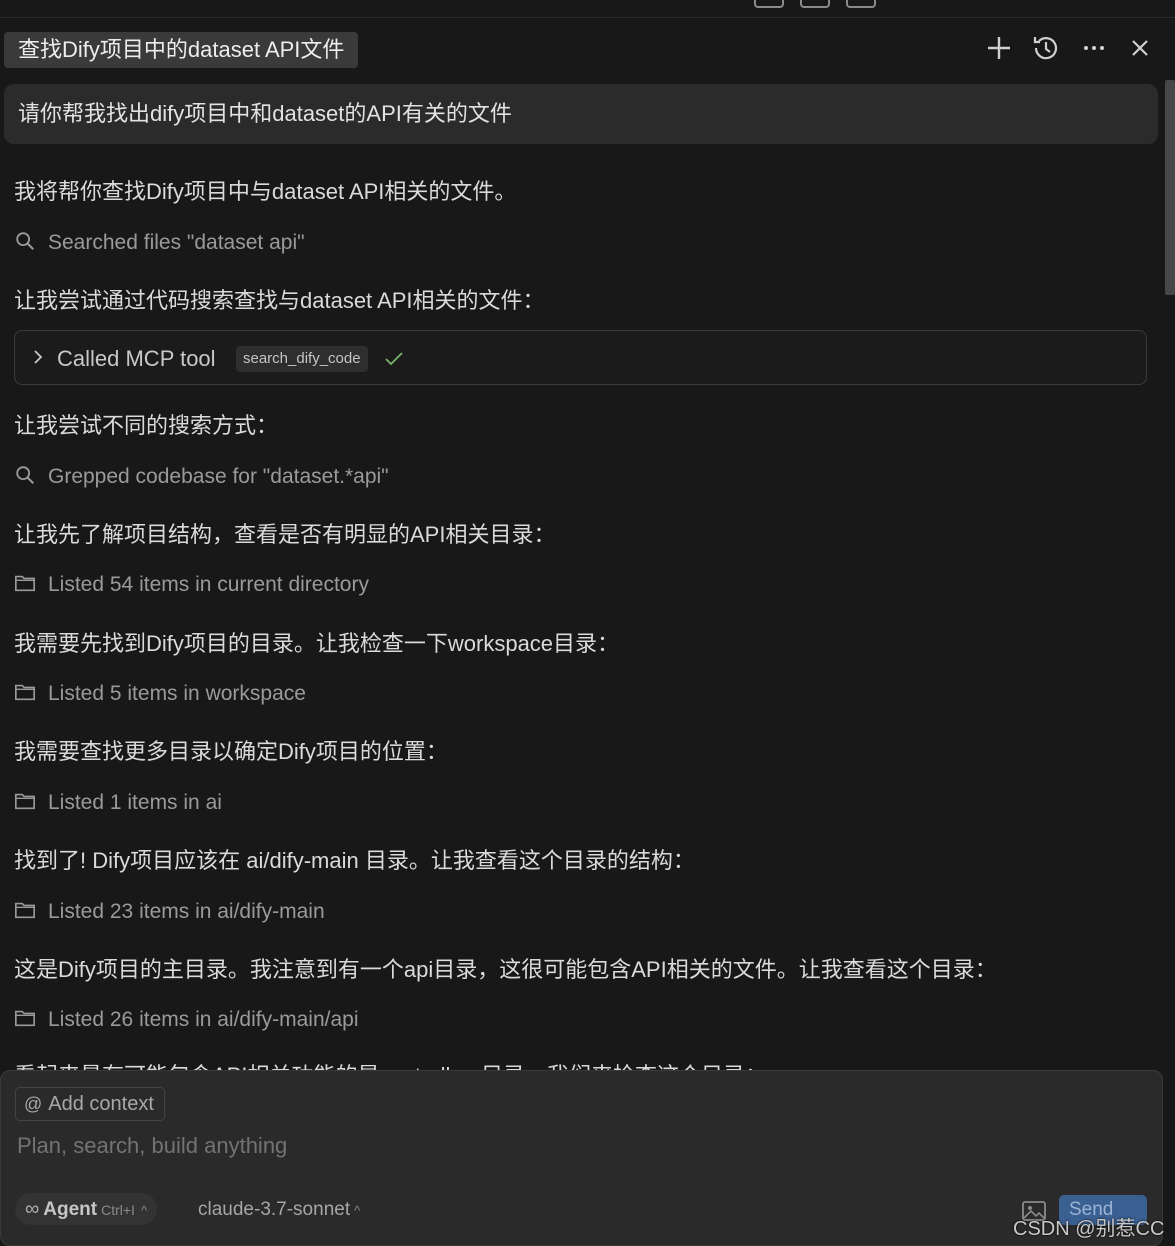  Describe the element at coordinates (152, 1146) in the screenshot. I see `prompt-input: Plan, search, build anything` at that location.